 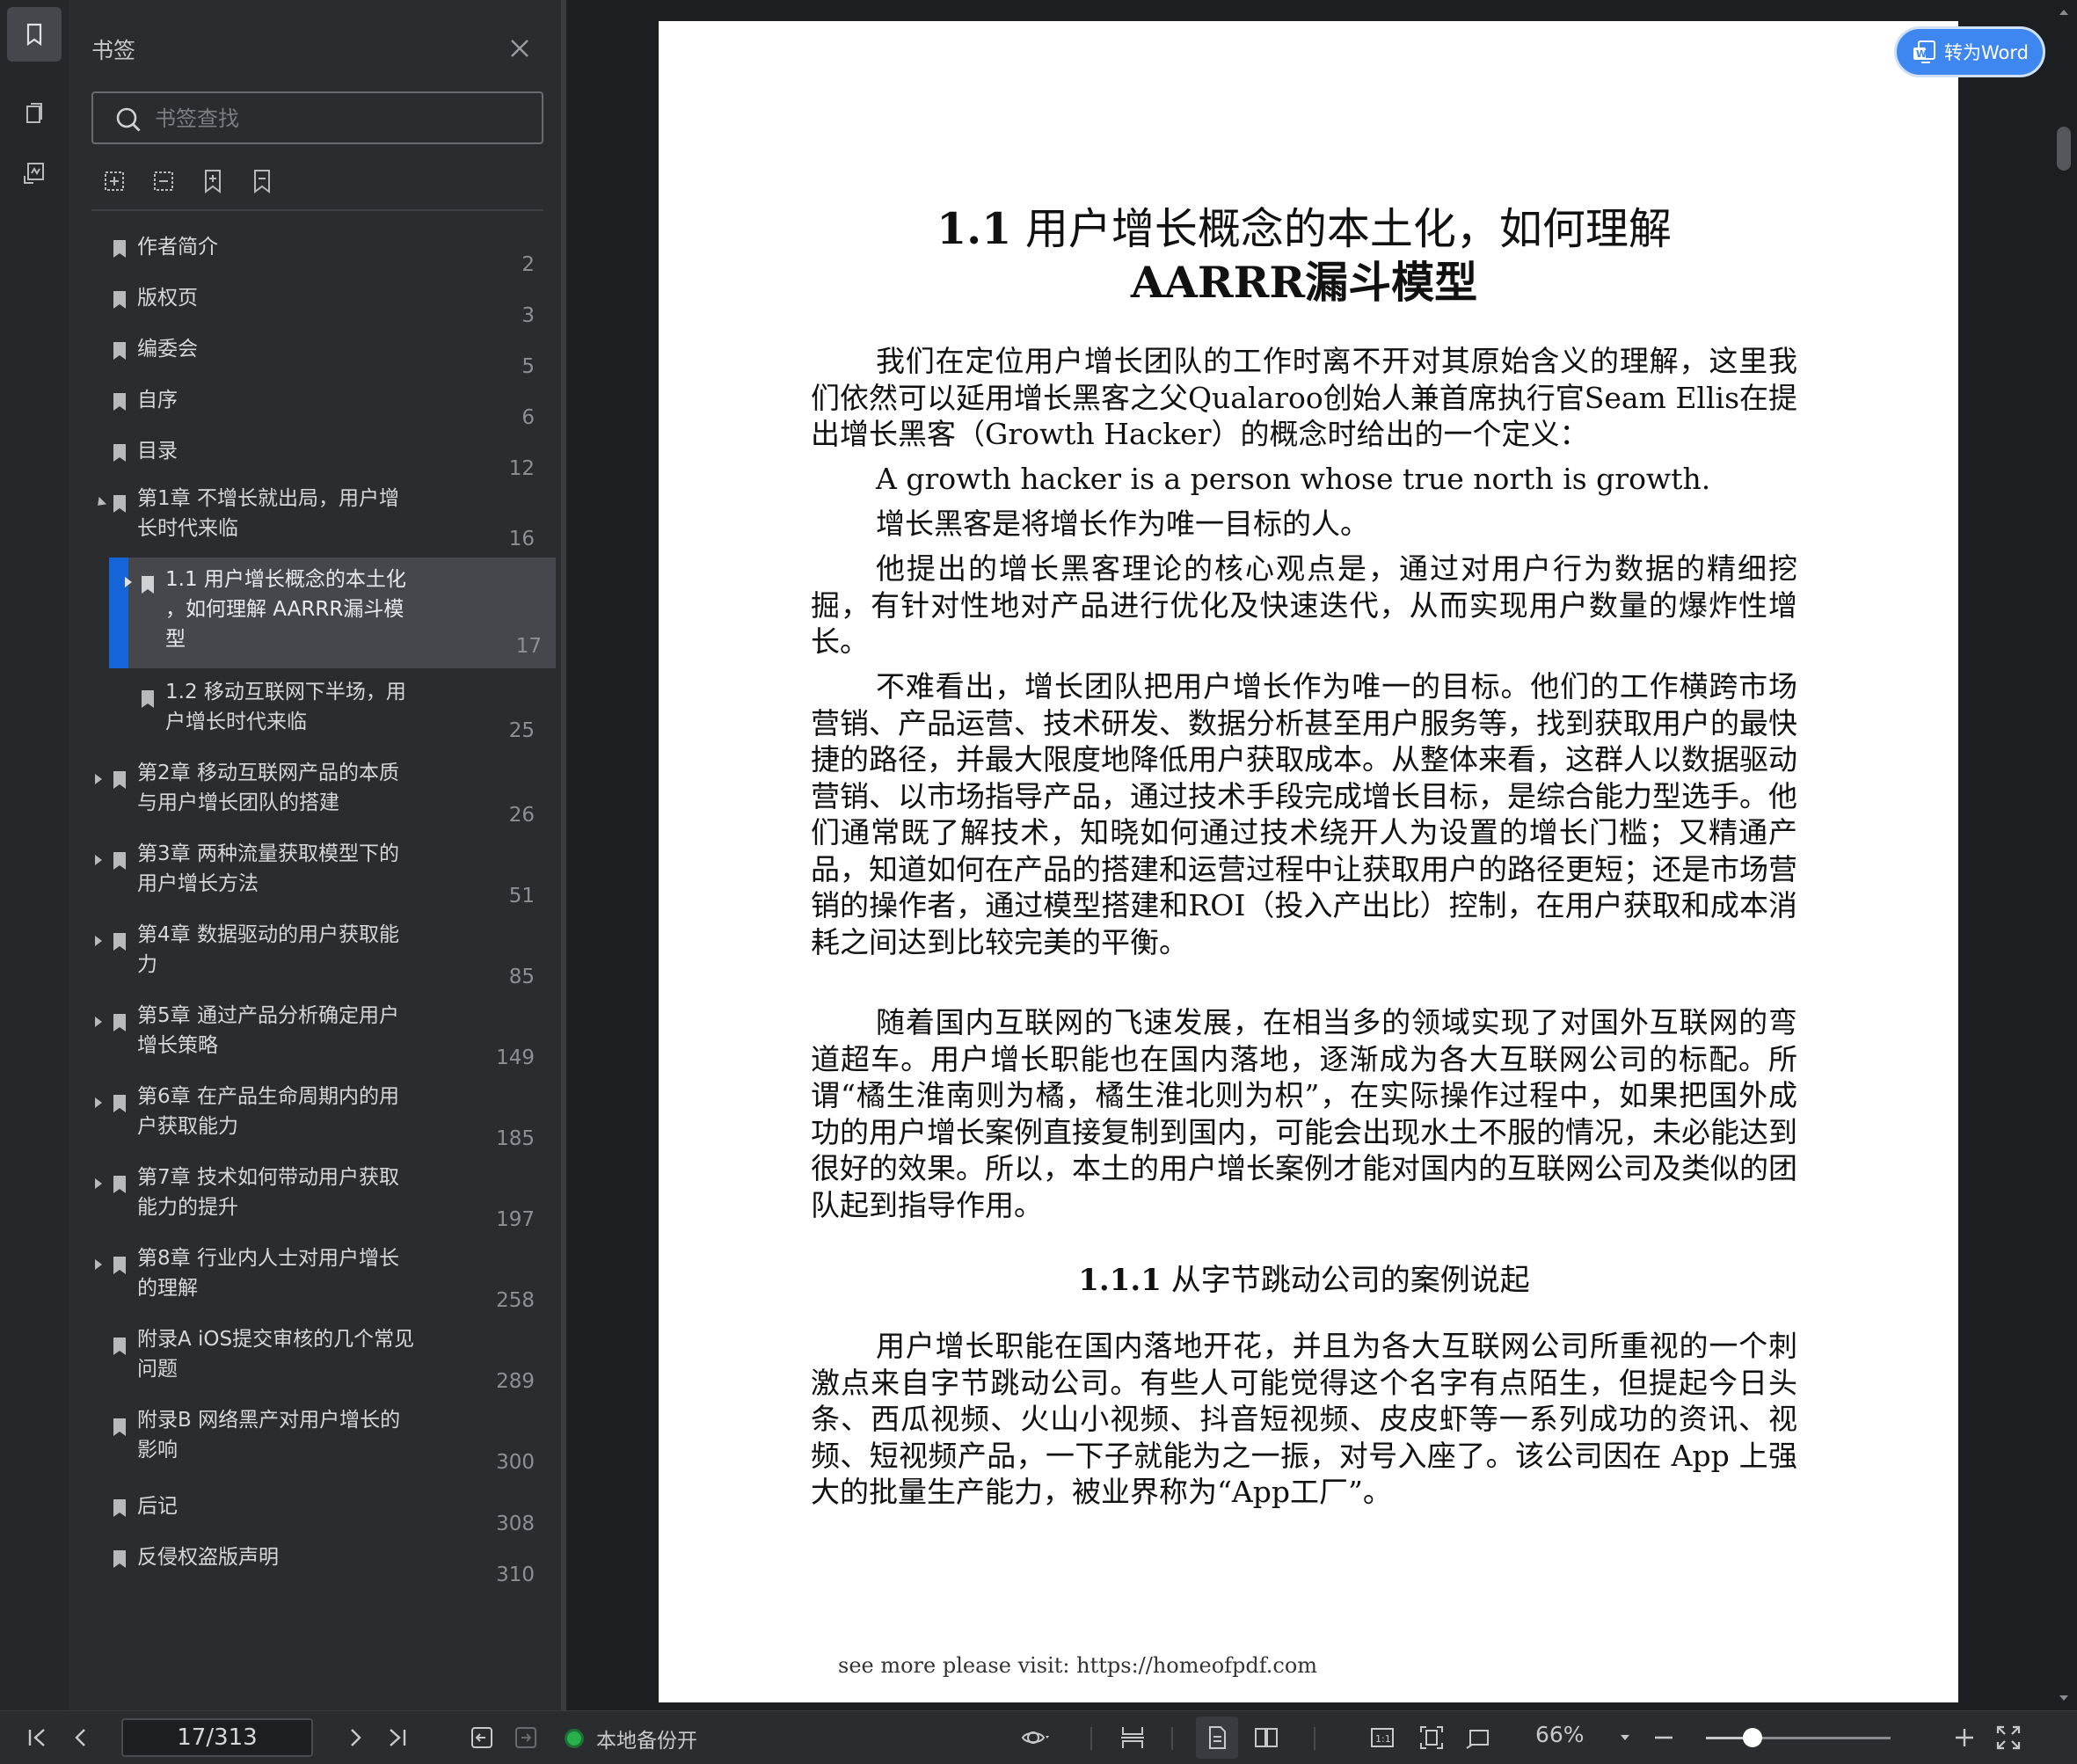 What do you see at coordinates (315, 453) in the screenshot?
I see `bookmark-item: 目录 12` at bounding box center [315, 453].